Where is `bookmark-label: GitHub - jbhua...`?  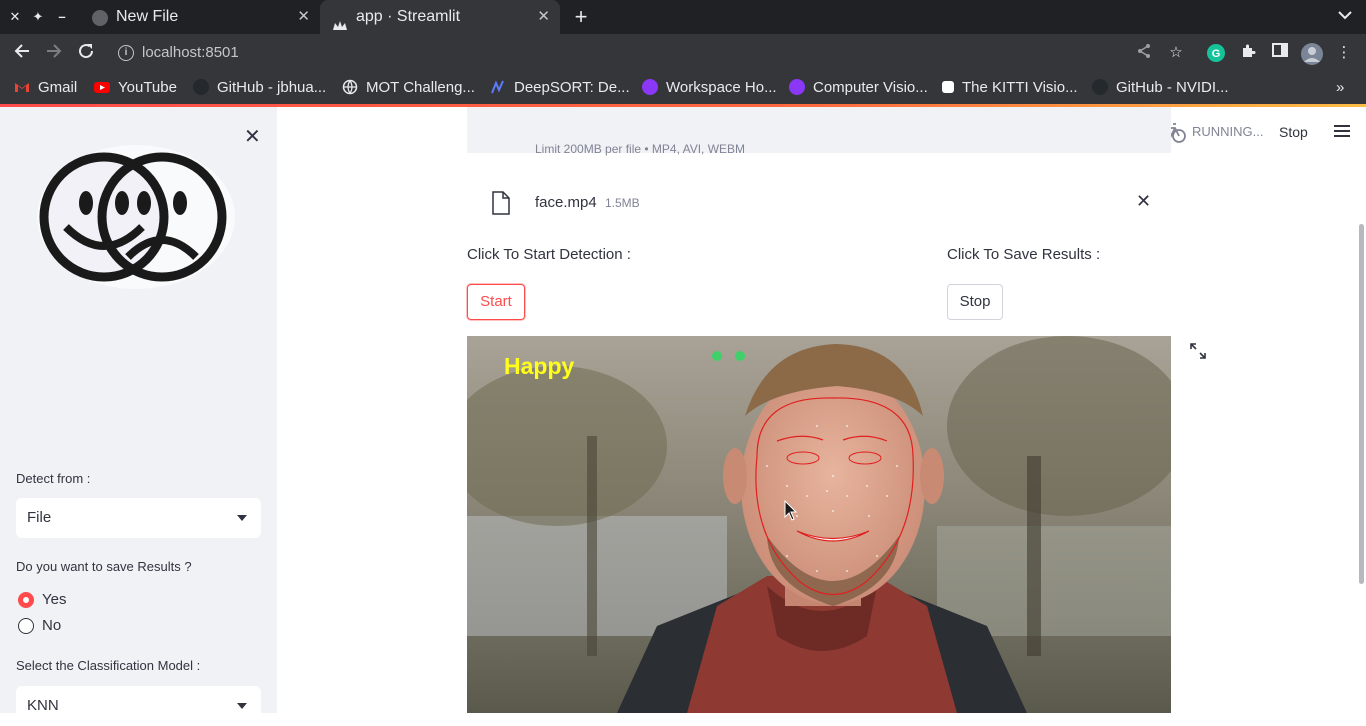
bookmark-label: GitHub - jbhua... is located at coordinates (272, 87).